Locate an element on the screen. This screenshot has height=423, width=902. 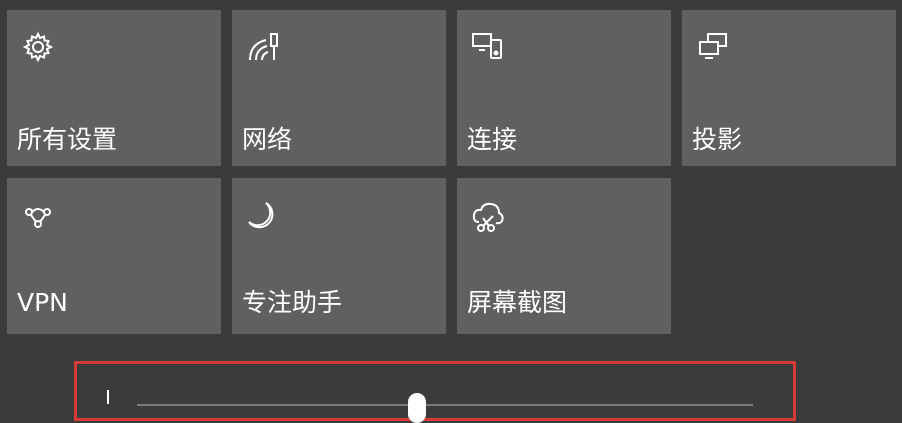
snip-sketch-icon is located at coordinates (488, 217).